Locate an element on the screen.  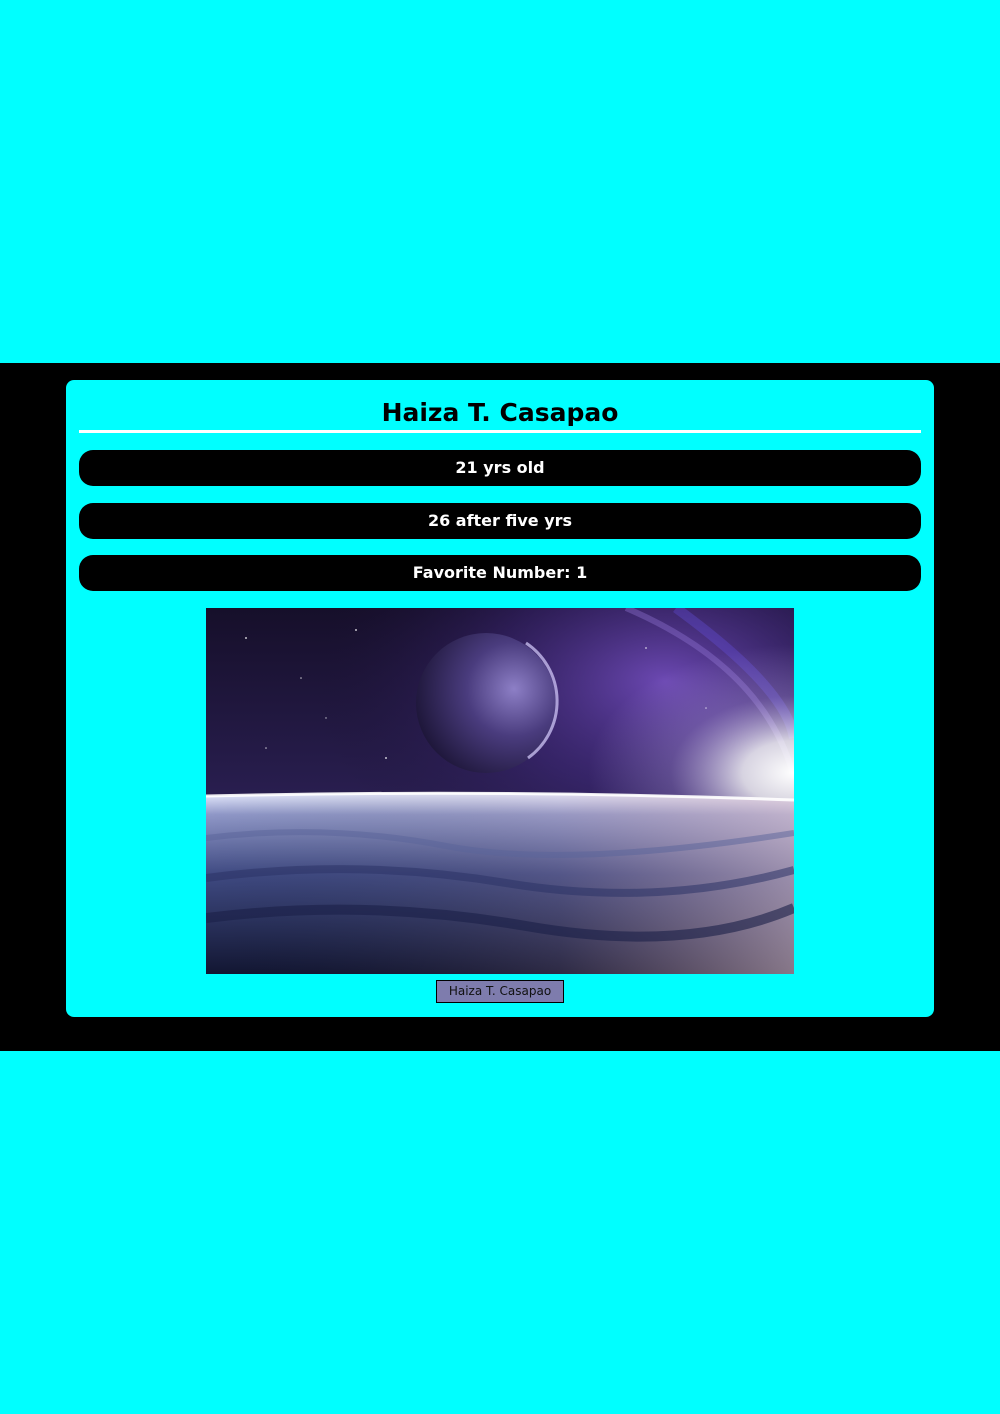
page-title: Haiza T. Casapao is located at coordinates (500, 412).